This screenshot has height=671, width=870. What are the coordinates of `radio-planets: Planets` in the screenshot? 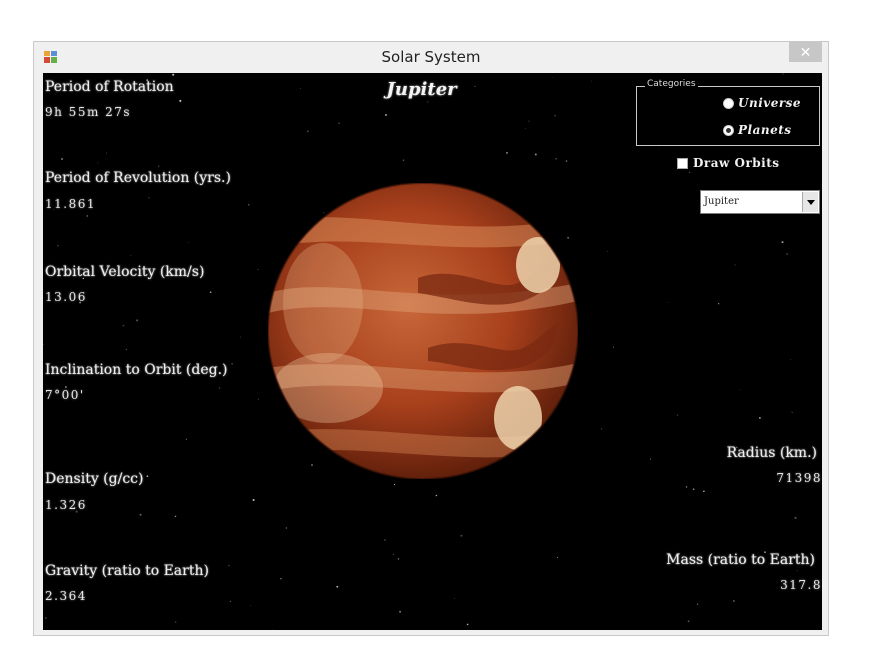 It's located at (757, 130).